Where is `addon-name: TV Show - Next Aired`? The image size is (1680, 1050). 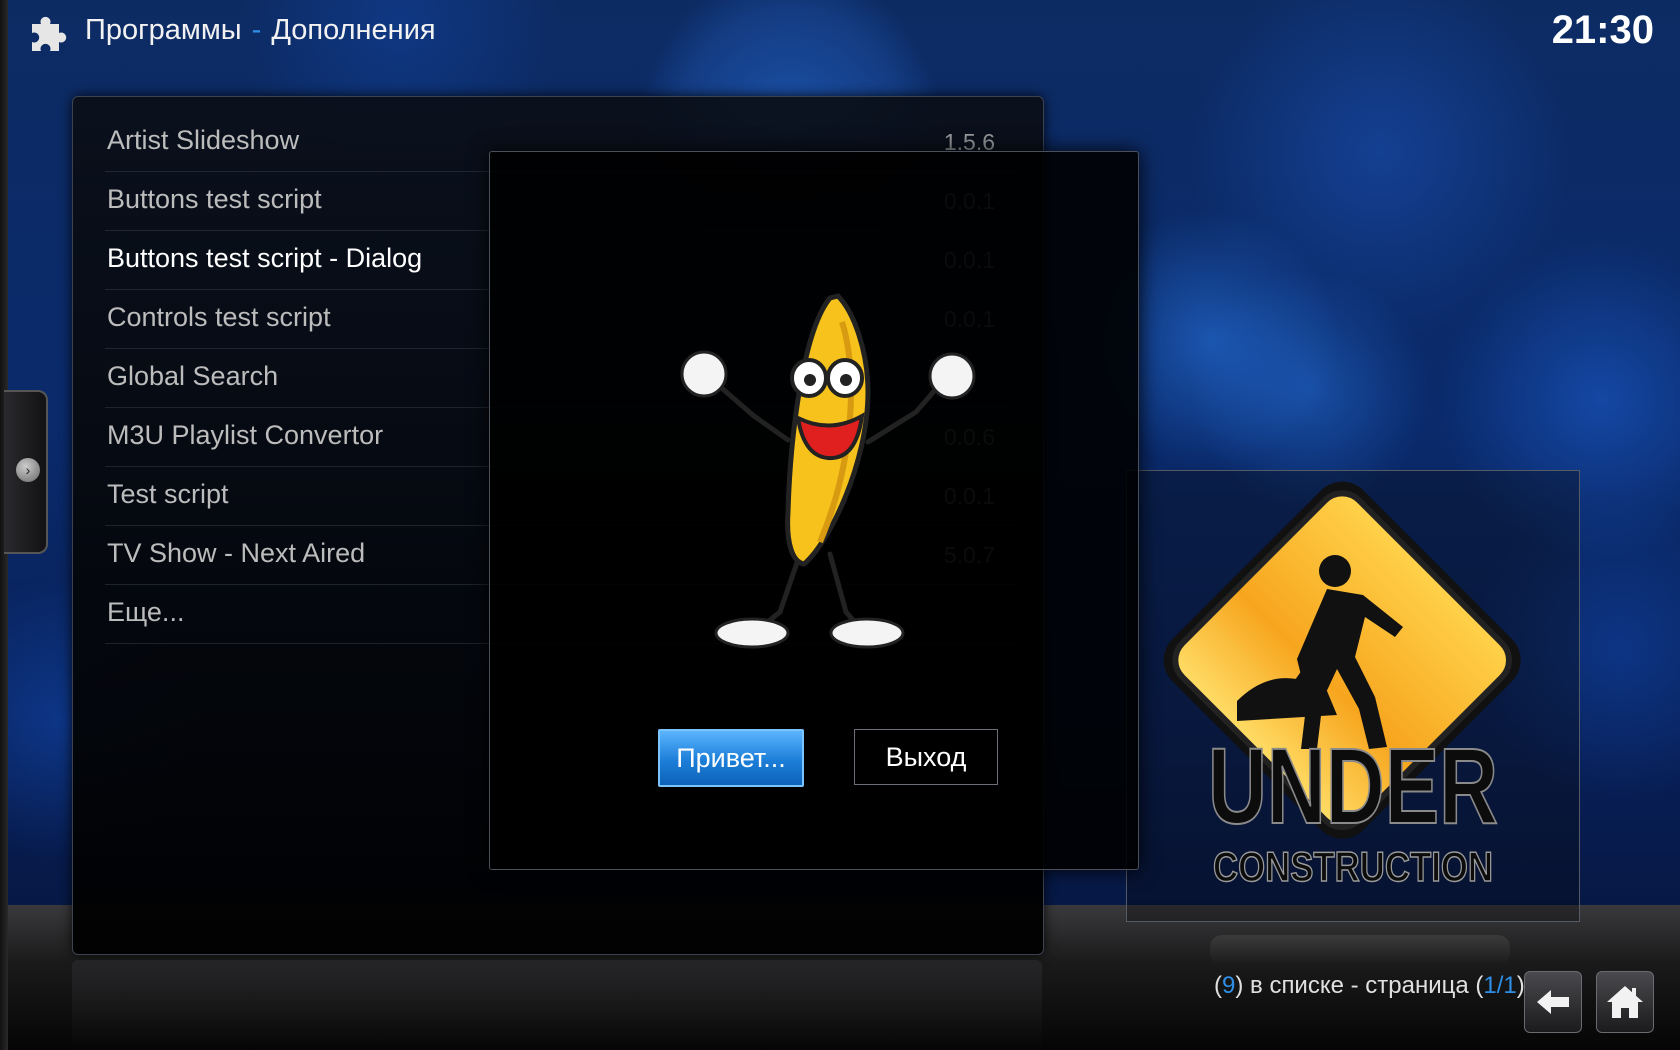
addon-name: TV Show - Next Aired is located at coordinates (236, 553).